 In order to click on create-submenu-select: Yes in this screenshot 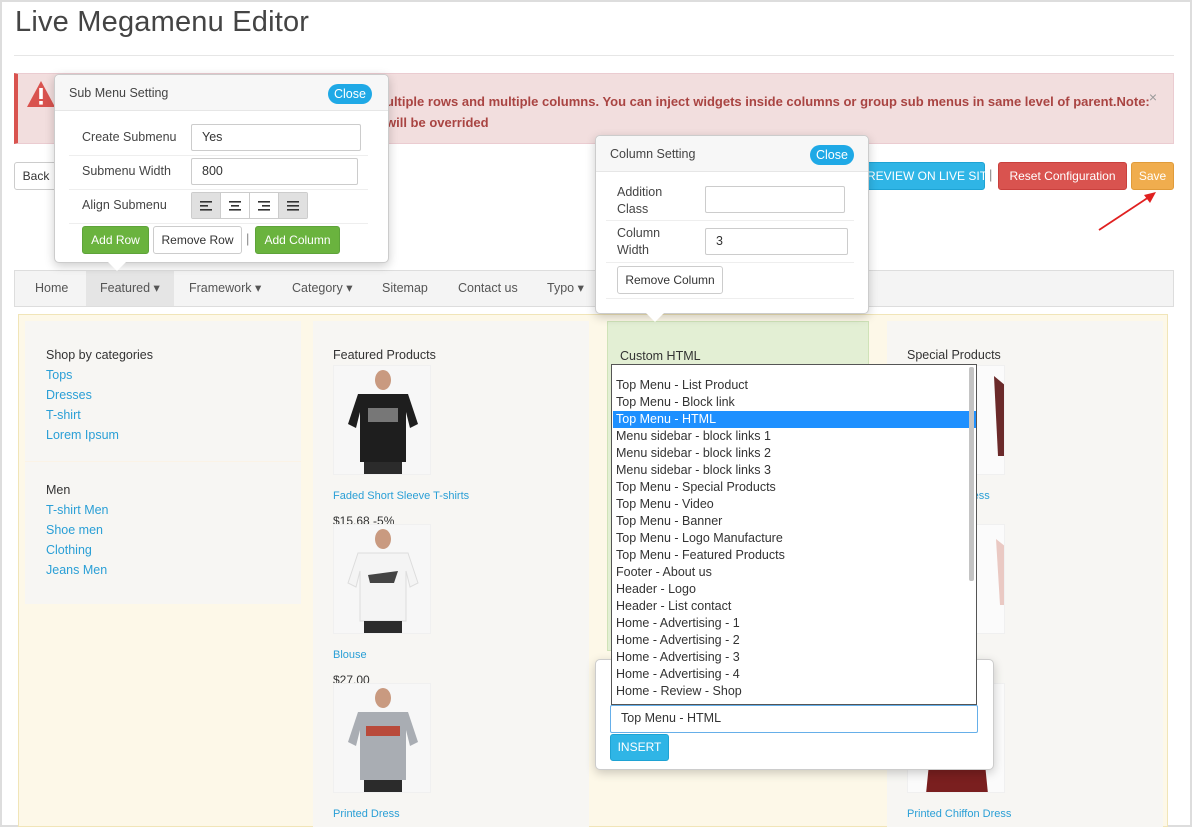, I will do `click(276, 137)`.